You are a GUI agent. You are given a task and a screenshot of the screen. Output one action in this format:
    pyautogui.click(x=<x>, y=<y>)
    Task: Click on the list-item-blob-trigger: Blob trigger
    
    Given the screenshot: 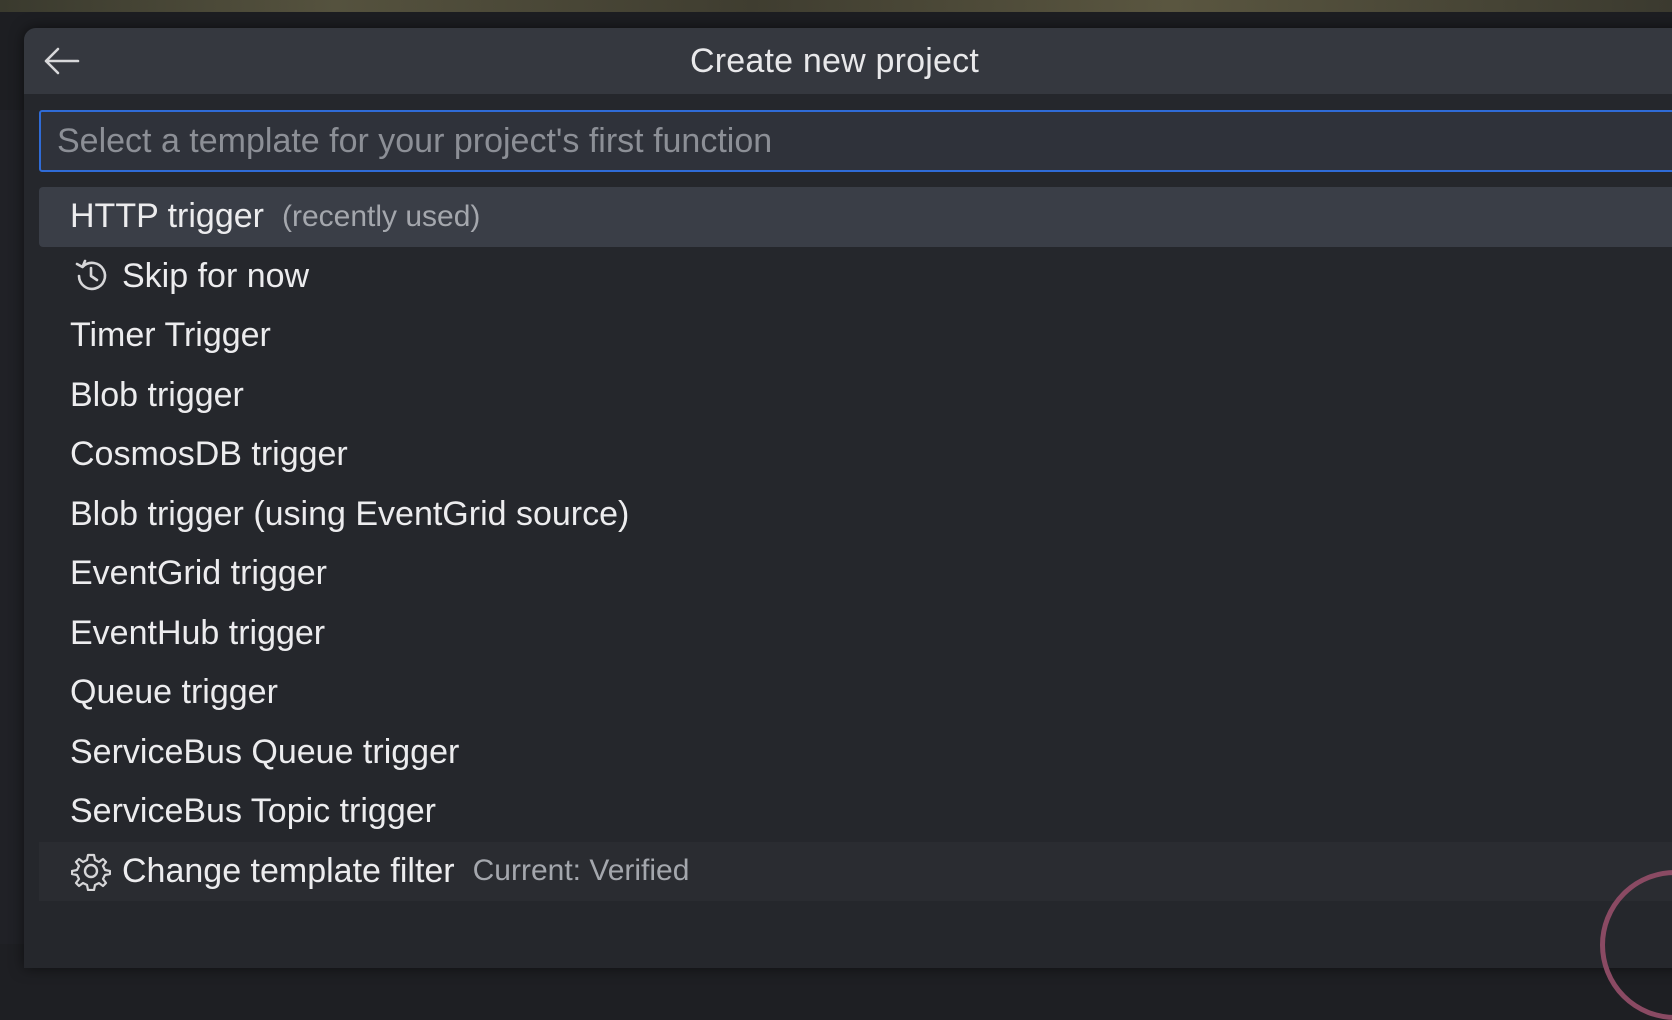 What is the action you would take?
    pyautogui.click(x=855, y=396)
    